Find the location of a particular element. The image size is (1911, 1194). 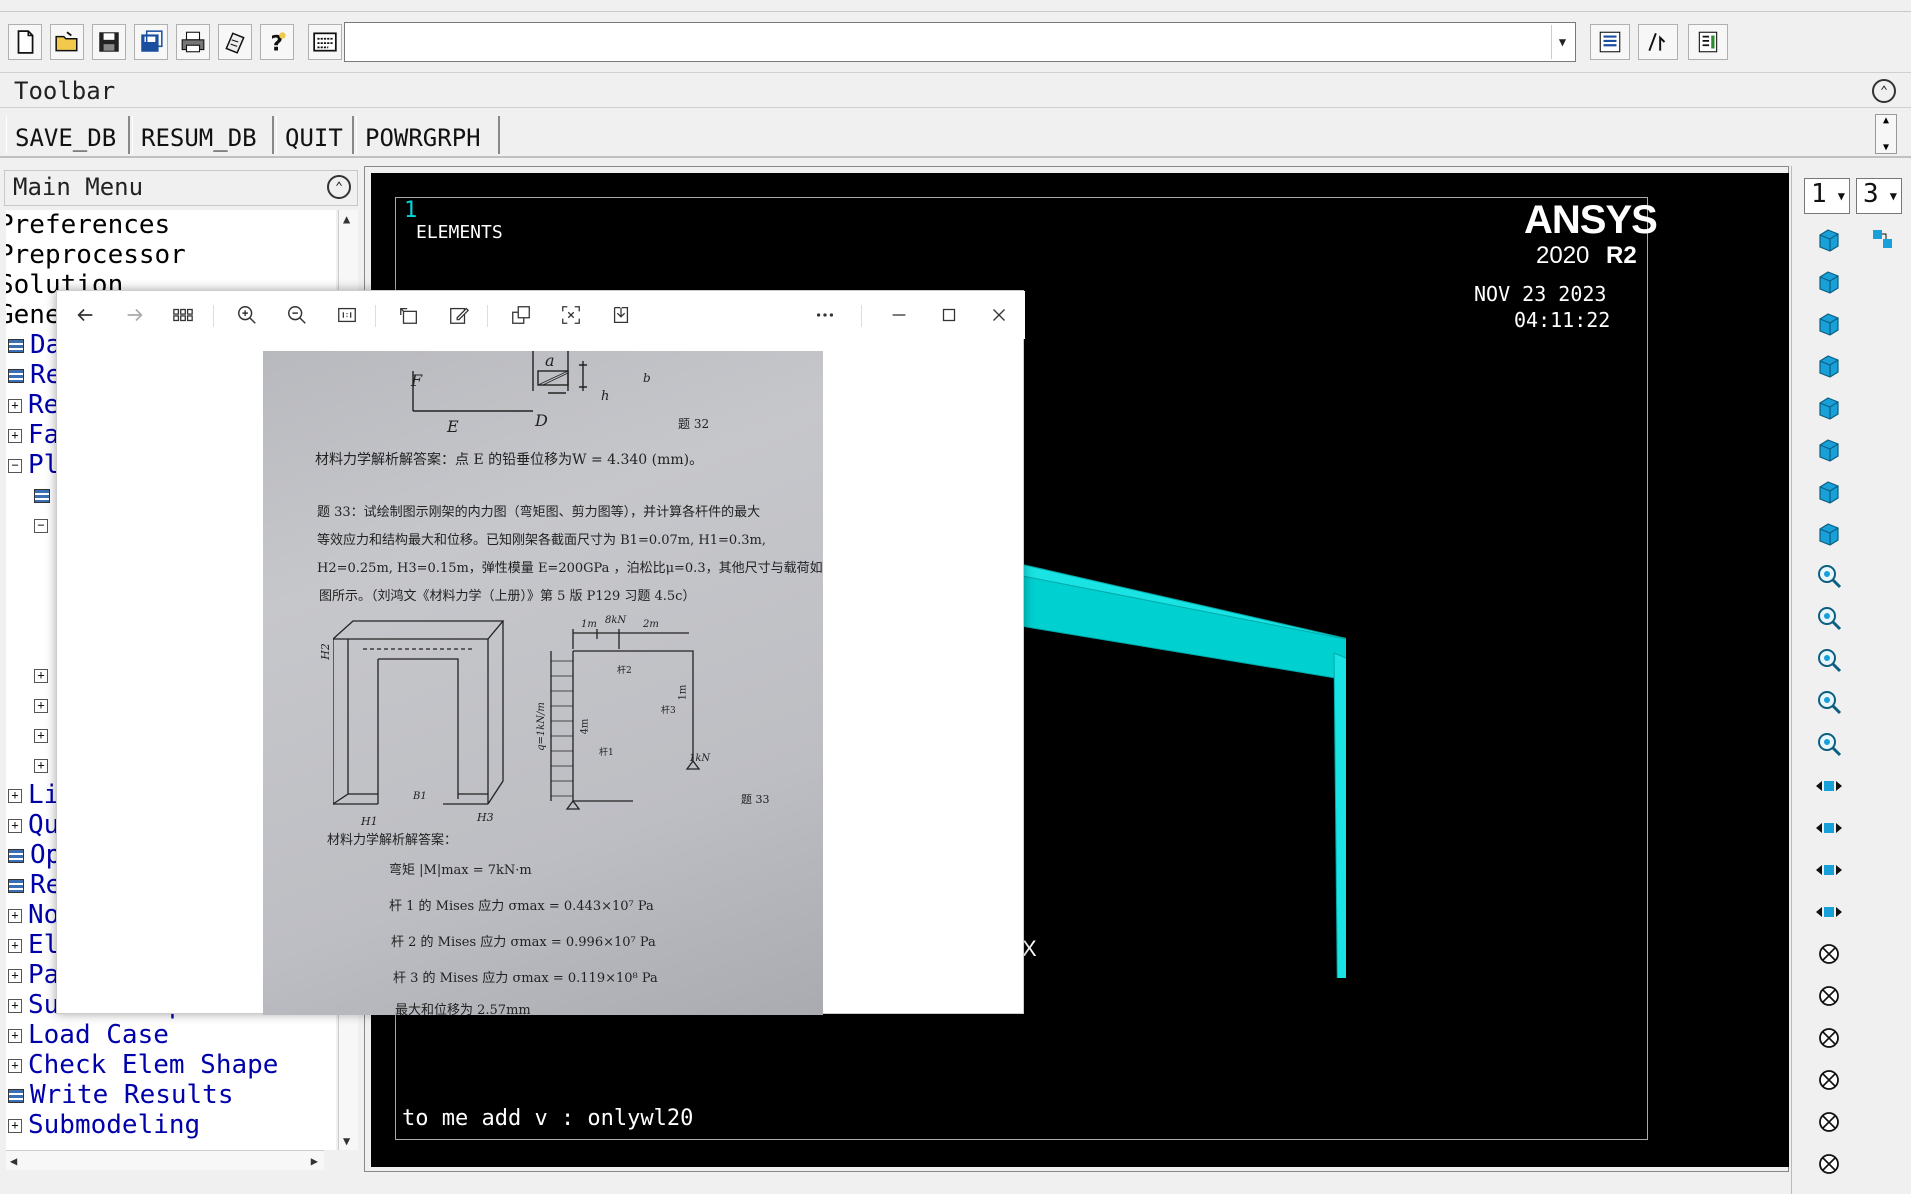

toolbar-scroll: ▲ ▼ is located at coordinates (1886, 134).